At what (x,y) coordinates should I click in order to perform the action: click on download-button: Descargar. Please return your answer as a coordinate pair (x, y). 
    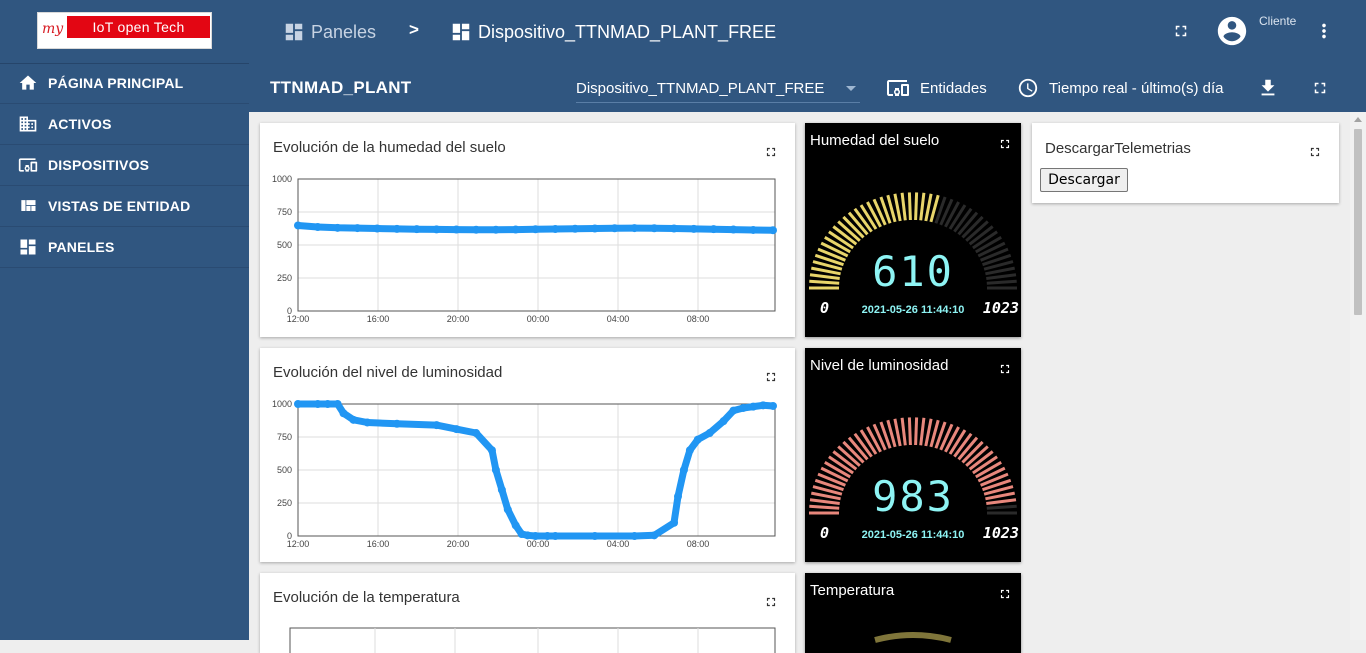
    Looking at the image, I should click on (1084, 180).